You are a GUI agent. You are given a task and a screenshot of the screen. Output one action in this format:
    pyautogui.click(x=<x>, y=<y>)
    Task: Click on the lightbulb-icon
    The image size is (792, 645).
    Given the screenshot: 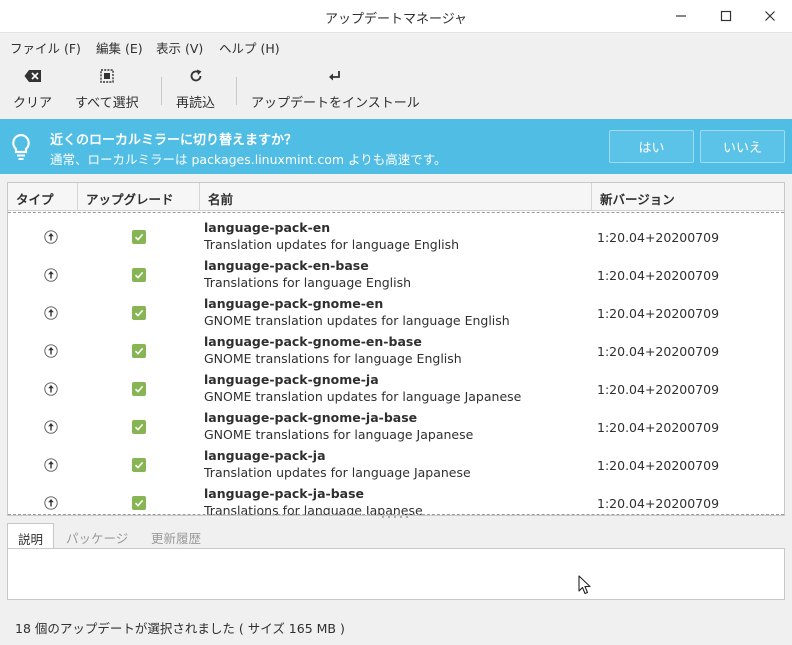 What is the action you would take?
    pyautogui.click(x=21, y=146)
    